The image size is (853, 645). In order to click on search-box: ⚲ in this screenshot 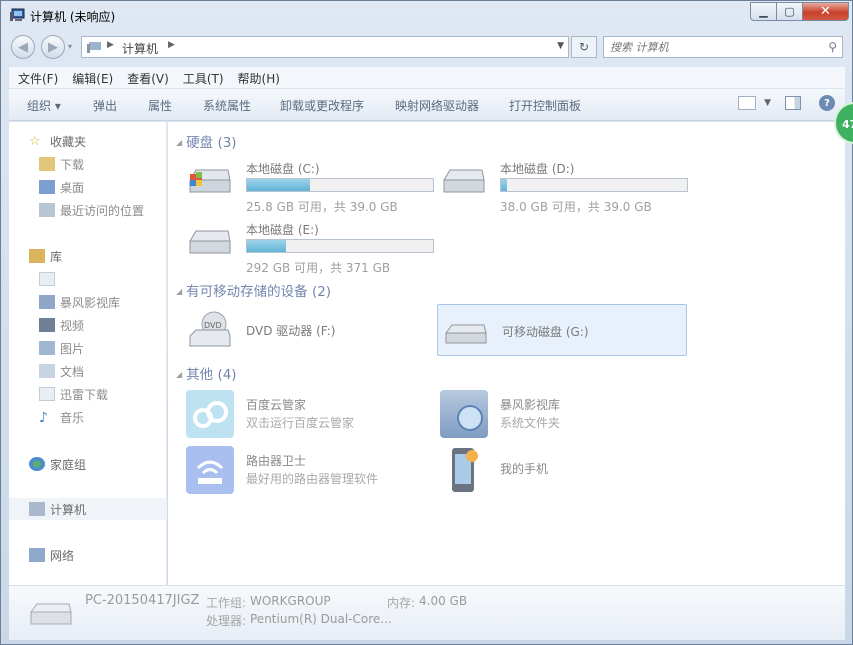, I will do `click(723, 47)`.